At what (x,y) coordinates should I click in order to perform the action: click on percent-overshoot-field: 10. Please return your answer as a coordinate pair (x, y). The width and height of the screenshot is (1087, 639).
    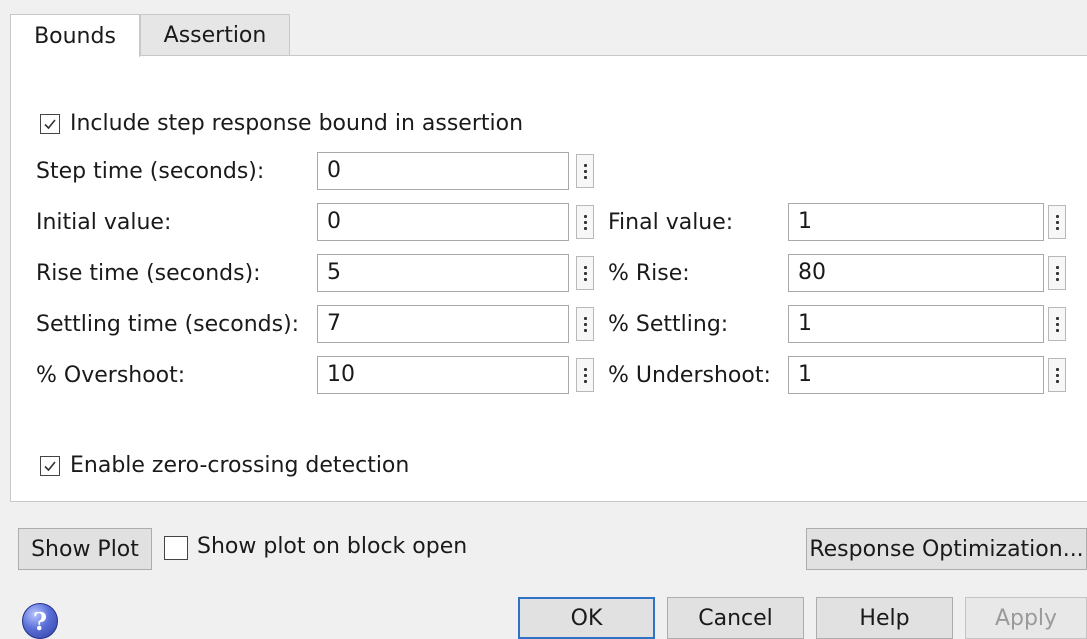
    Looking at the image, I should click on (443, 375).